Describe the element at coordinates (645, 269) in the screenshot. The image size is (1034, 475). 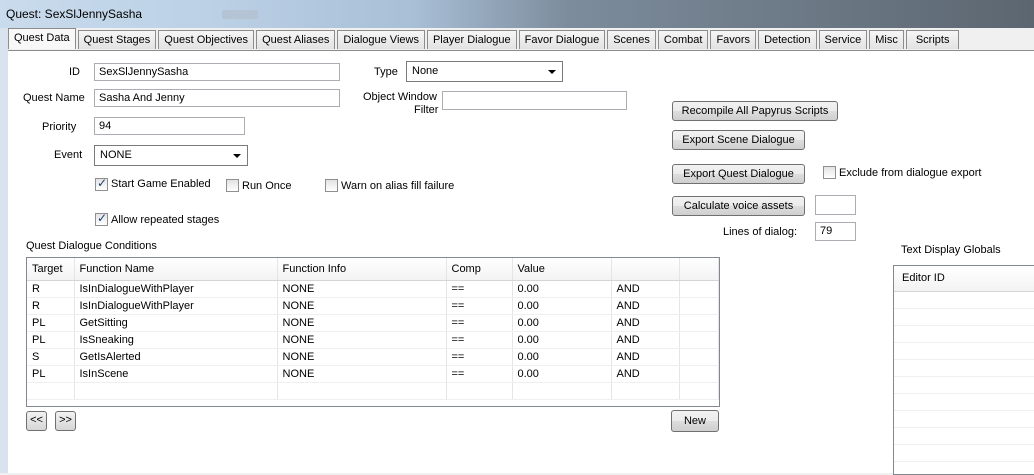
I see `column-header-andor` at that location.